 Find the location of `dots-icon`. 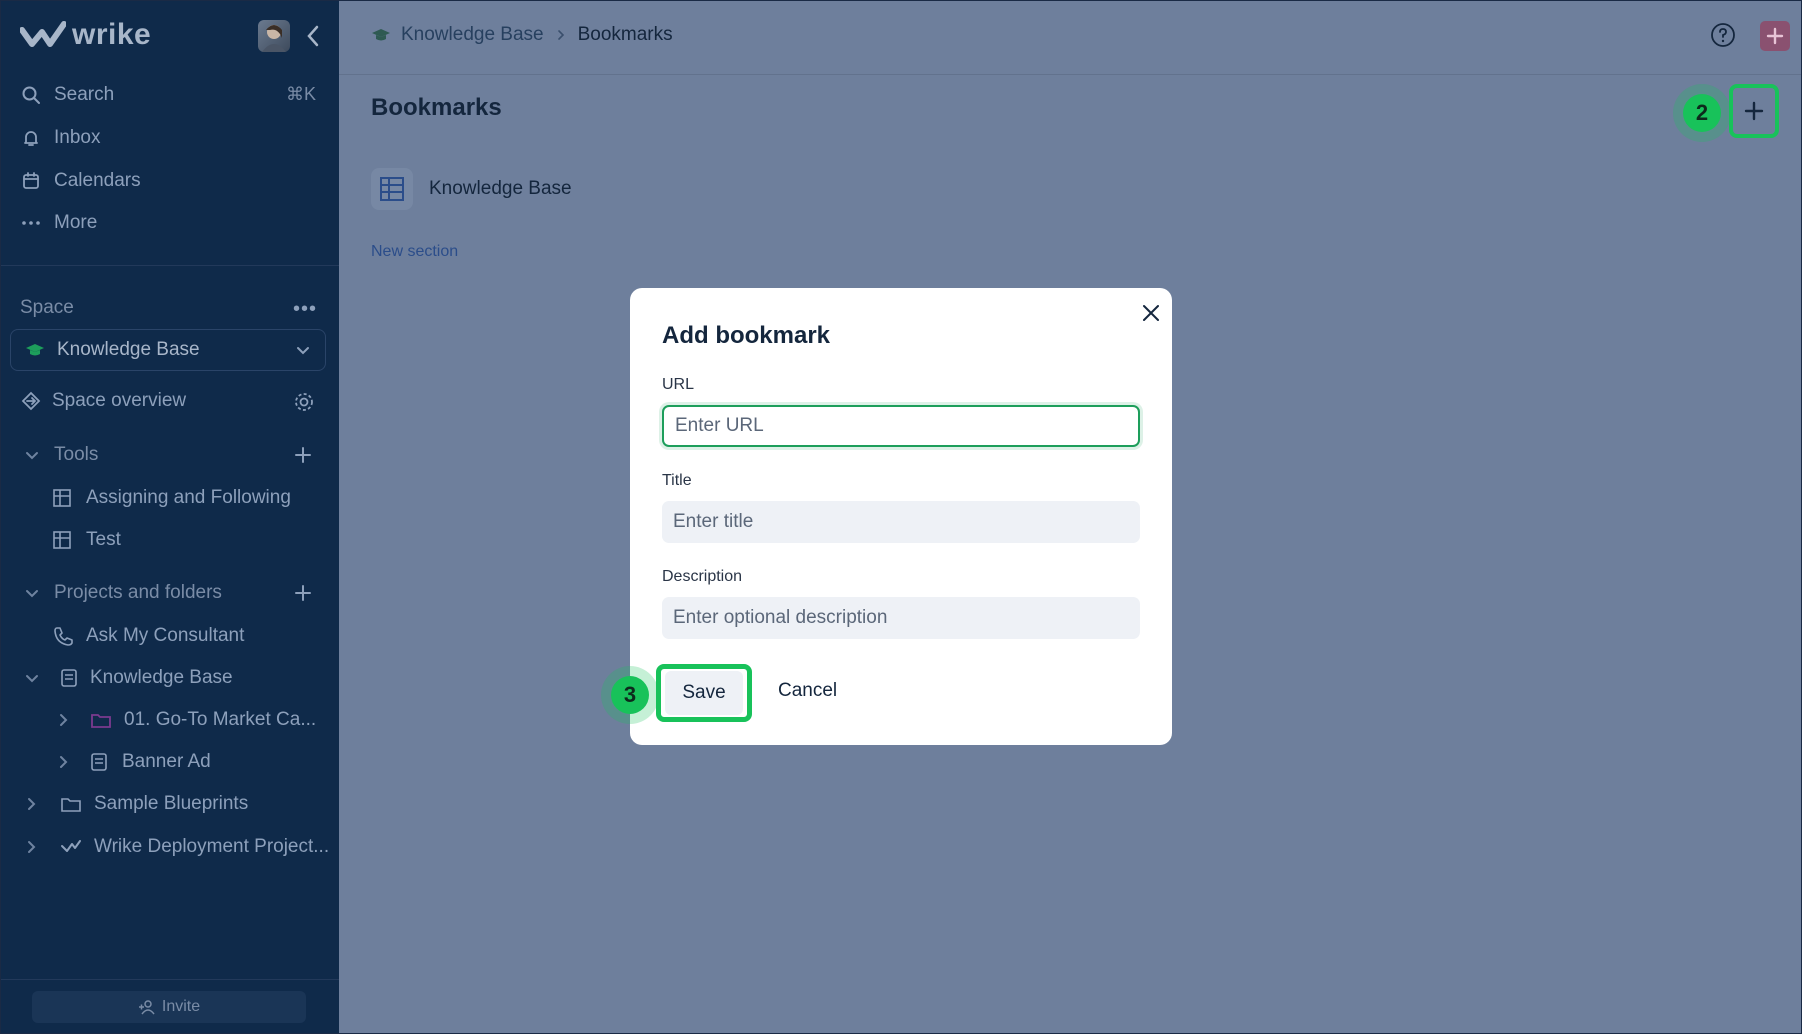

dots-icon is located at coordinates (31, 223).